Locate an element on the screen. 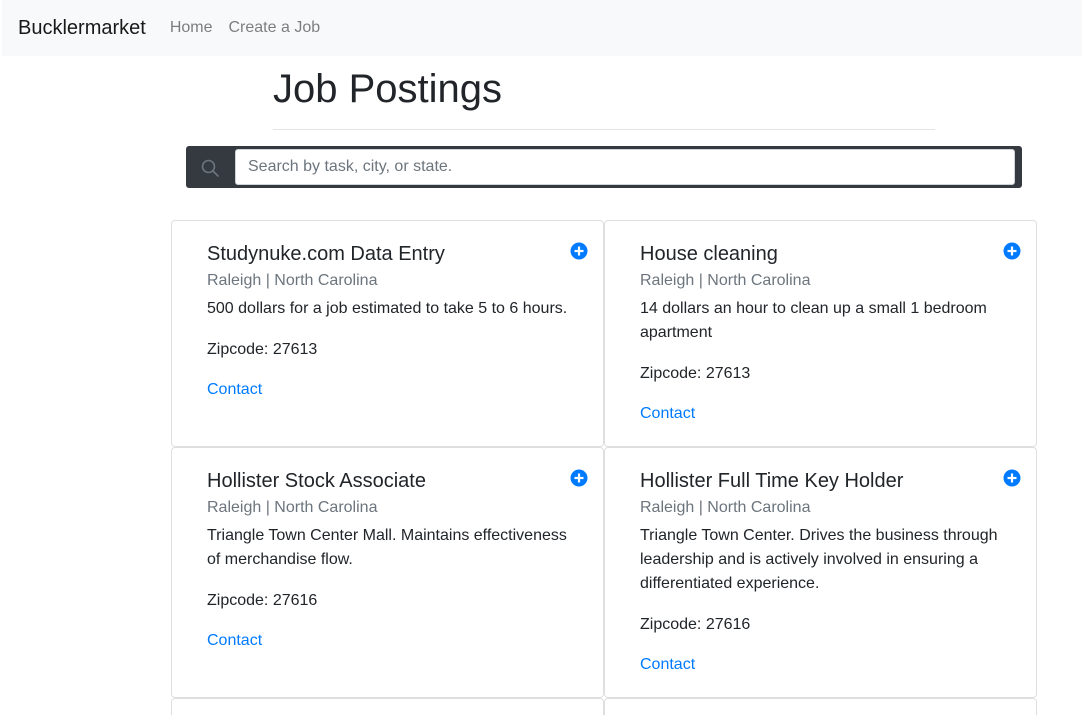 This screenshot has height=715, width=1082. job-title: Studynuke.com Data Entry is located at coordinates (326, 254).